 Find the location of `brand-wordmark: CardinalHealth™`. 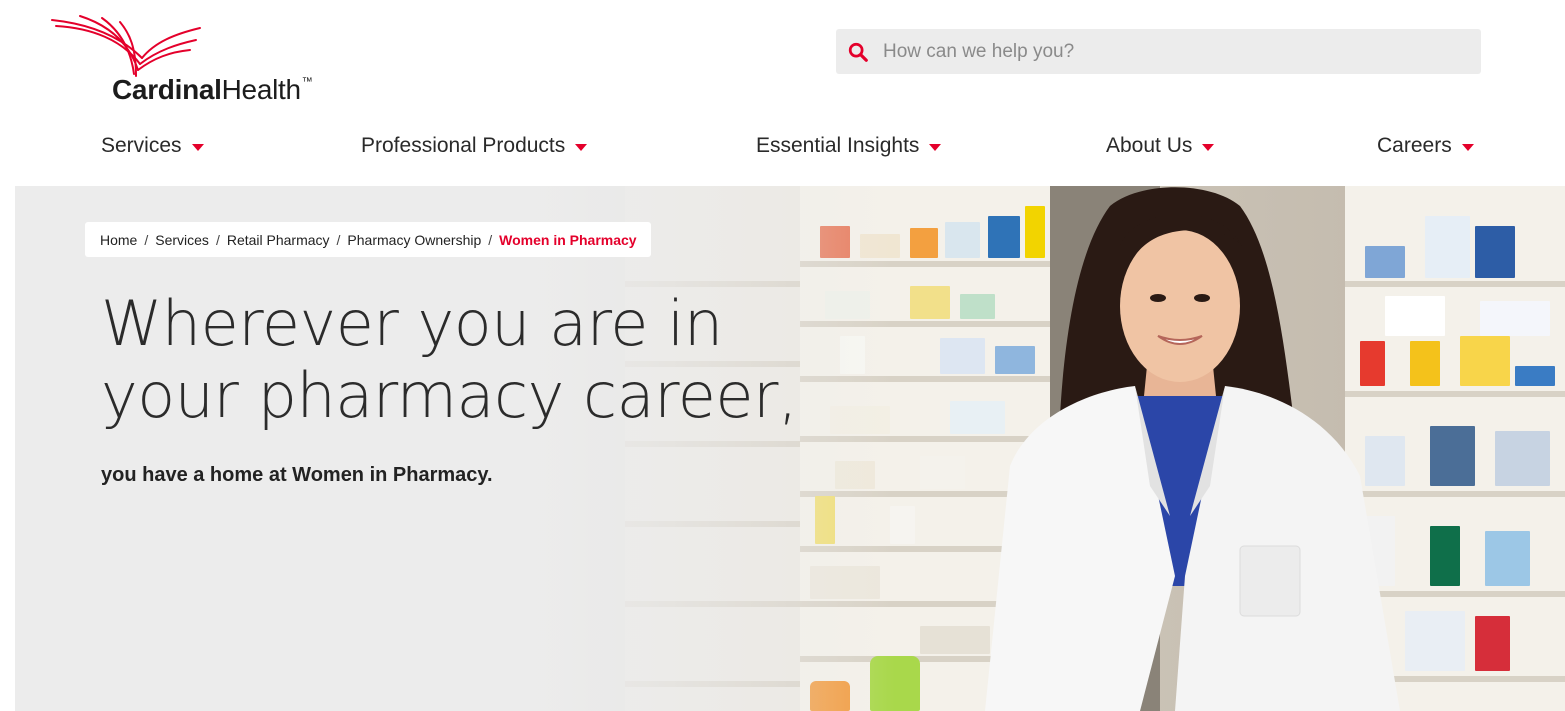

brand-wordmark: CardinalHealth™ is located at coordinates (212, 89).